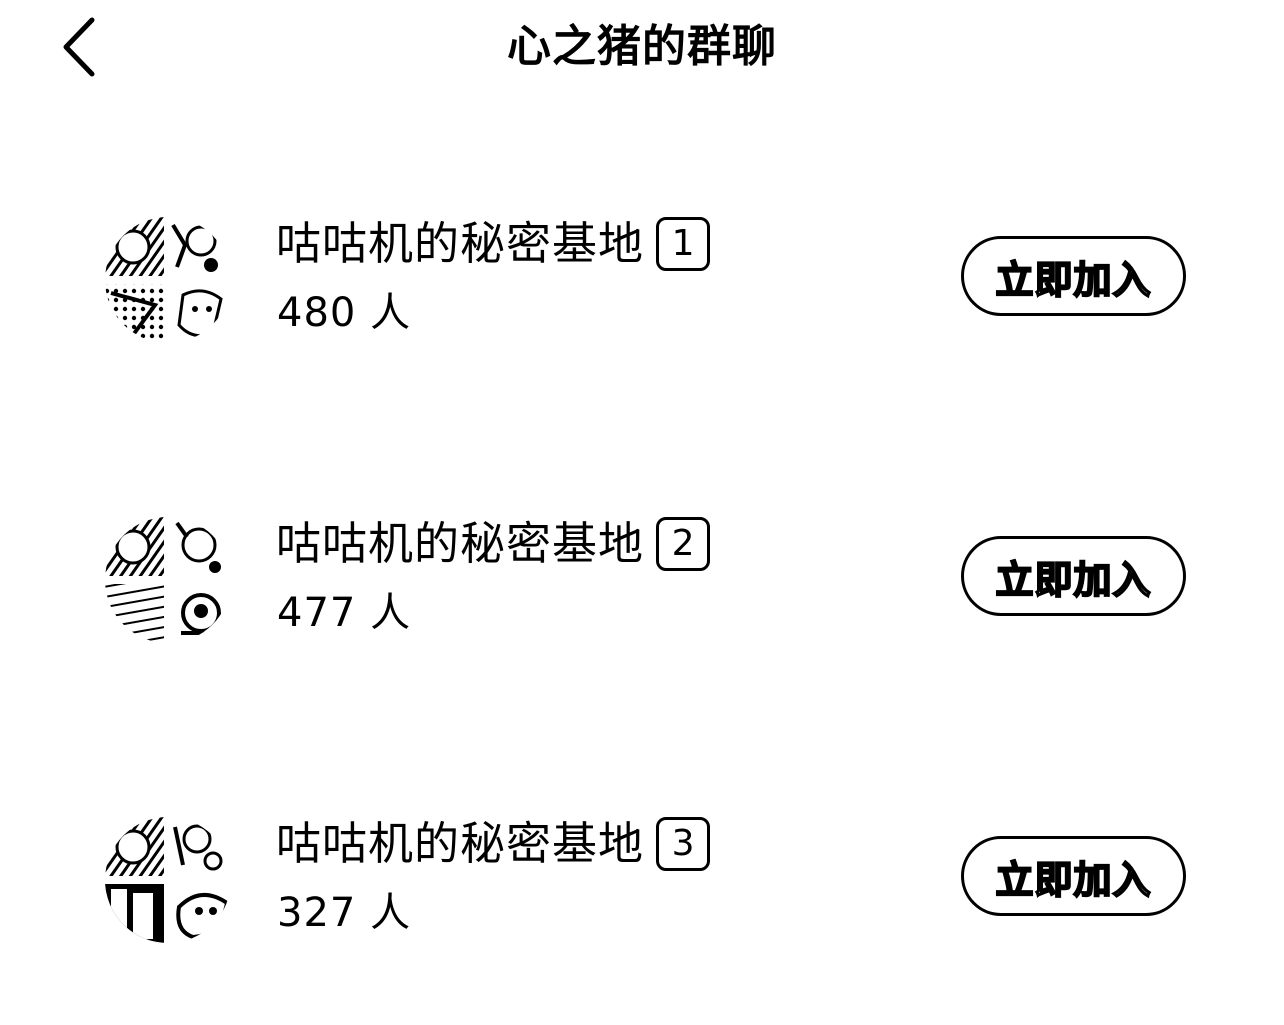 This screenshot has height=1025, width=1284. Describe the element at coordinates (642, 585) in the screenshot. I see `group-list-item: 咕咕机的秘密基地 2 477 人 立即加入` at that location.